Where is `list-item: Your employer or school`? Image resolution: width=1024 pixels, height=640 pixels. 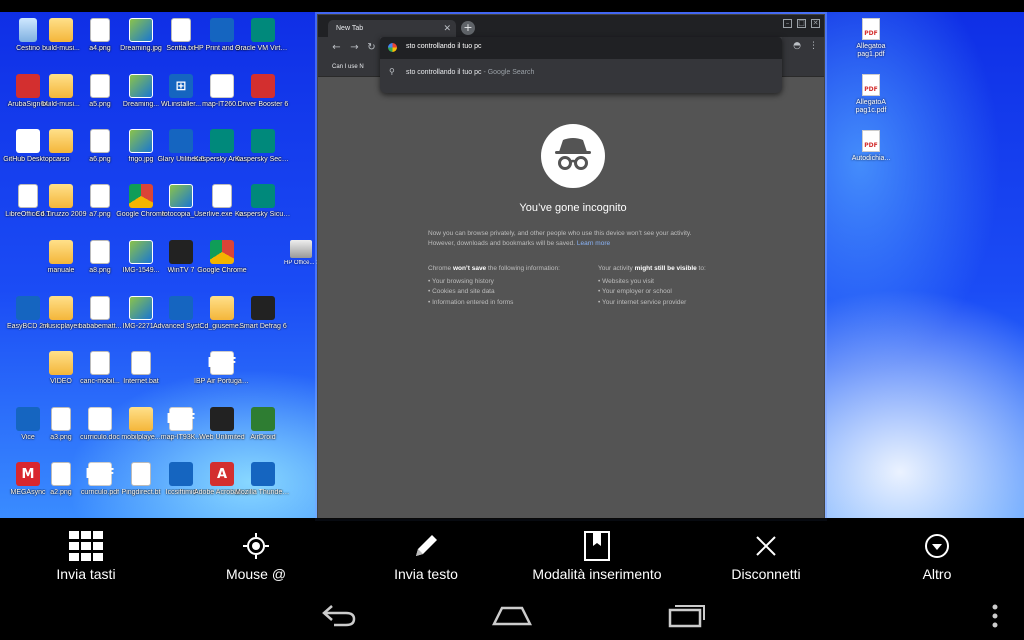 list-item: Your employer or school is located at coordinates (678, 292).